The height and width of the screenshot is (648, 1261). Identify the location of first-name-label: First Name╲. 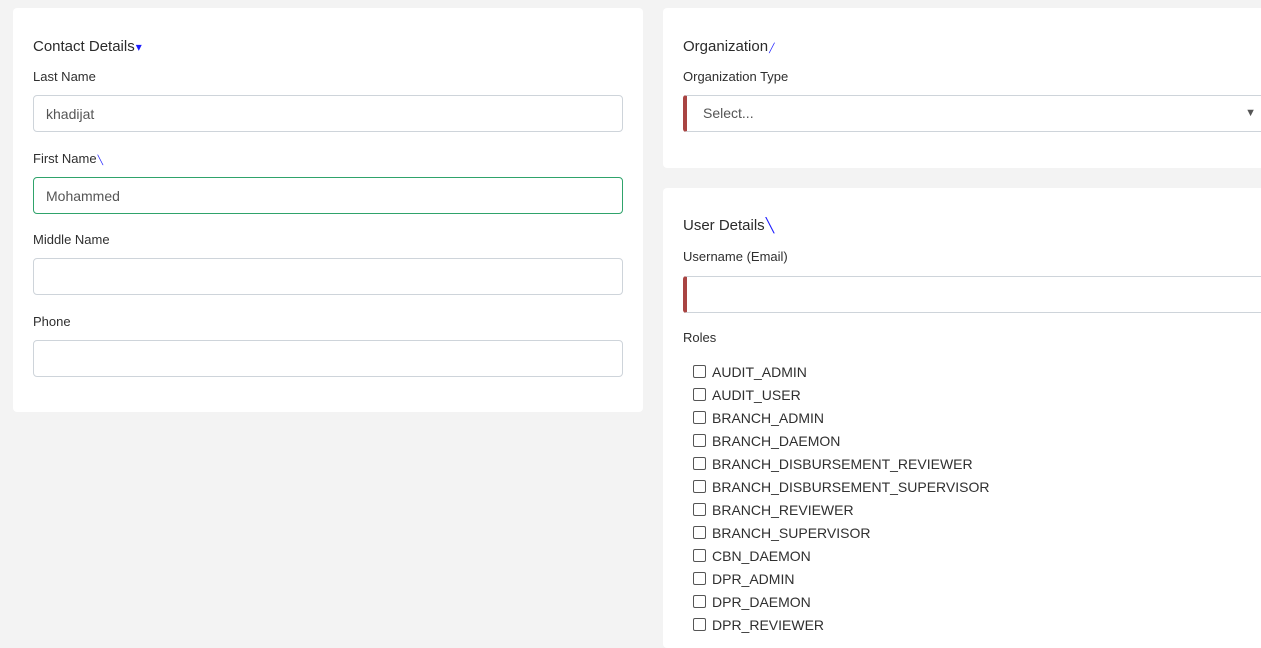
(68, 158).